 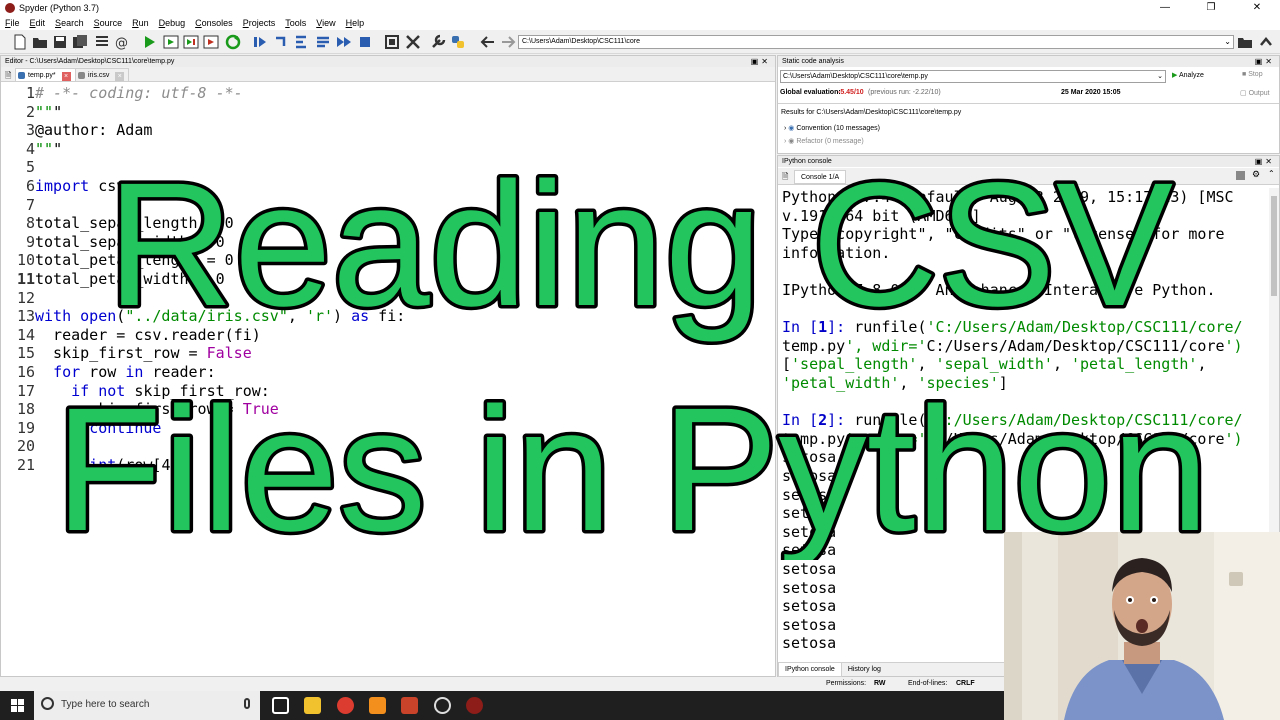 What do you see at coordinates (142, 409) in the screenshot?
I see `code-line: 18 skip_first_row = True` at bounding box center [142, 409].